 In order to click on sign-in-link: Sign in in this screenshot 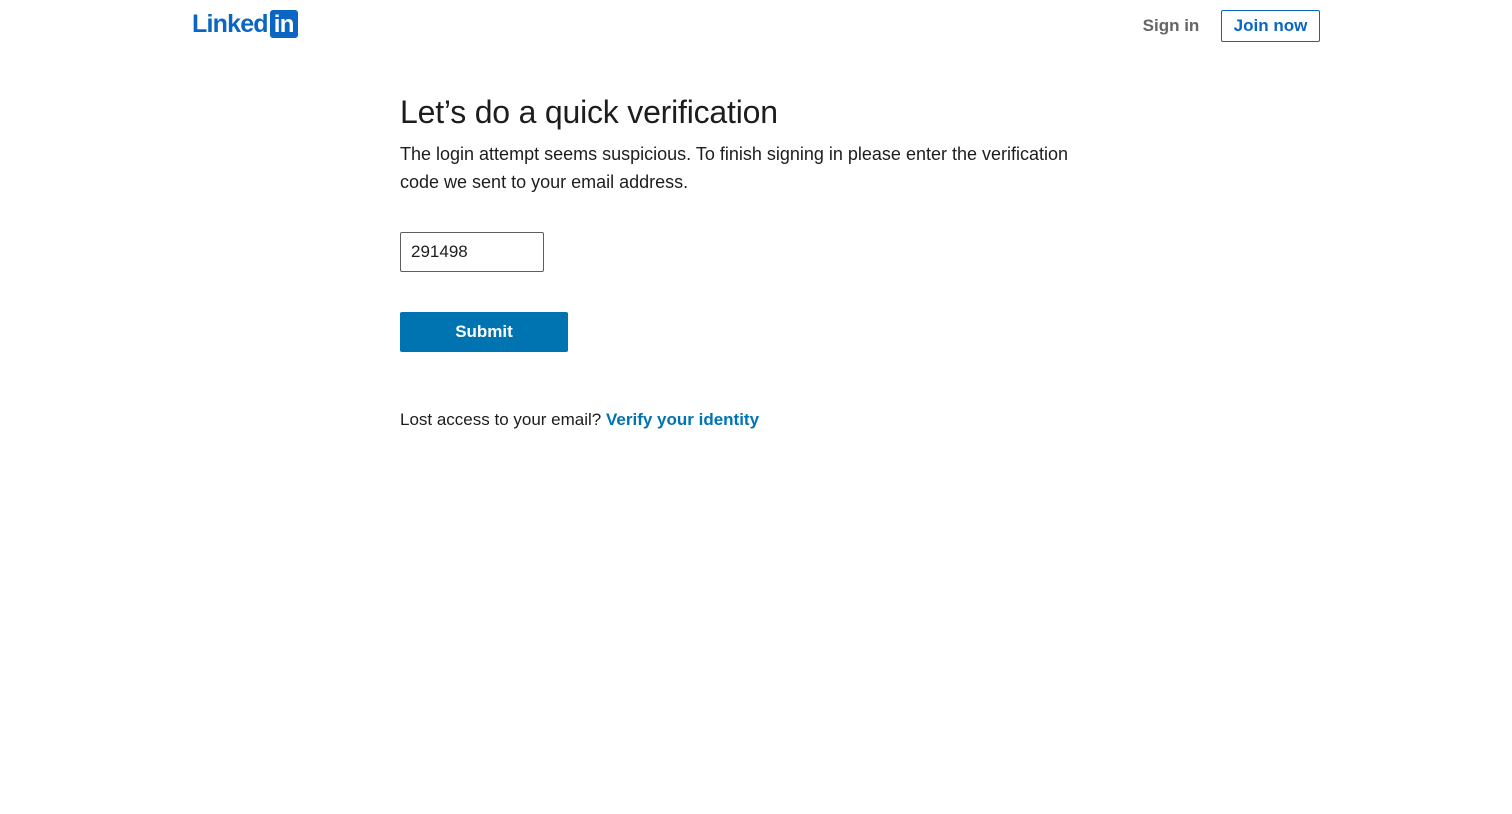, I will do `click(1171, 26)`.